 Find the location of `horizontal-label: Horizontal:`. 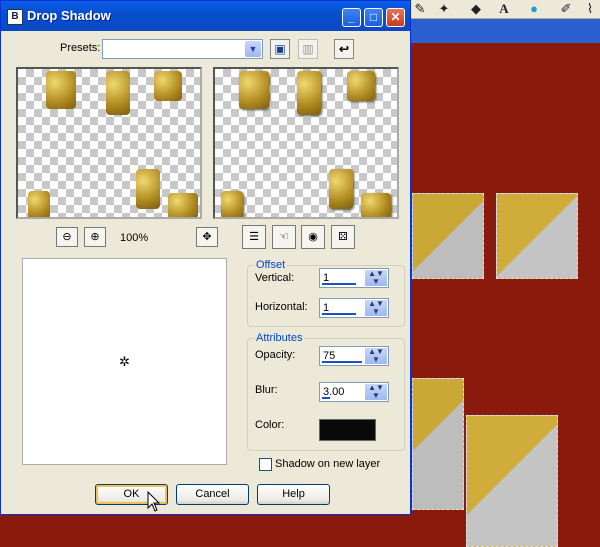

horizontal-label: Horizontal: is located at coordinates (281, 307).